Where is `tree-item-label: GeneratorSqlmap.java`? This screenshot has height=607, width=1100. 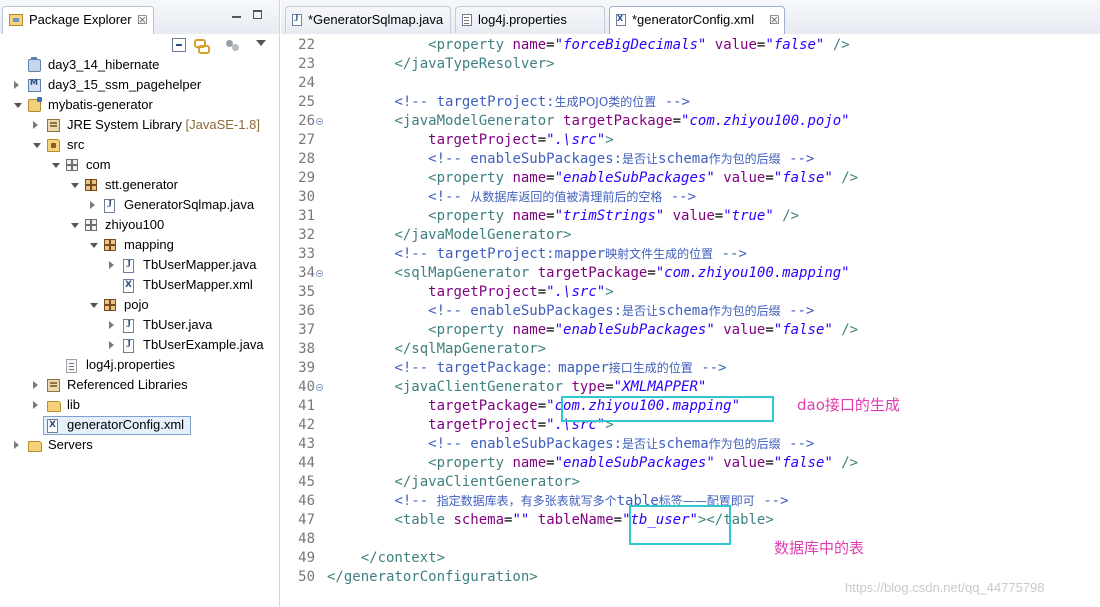 tree-item-label: GeneratorSqlmap.java is located at coordinates (189, 204).